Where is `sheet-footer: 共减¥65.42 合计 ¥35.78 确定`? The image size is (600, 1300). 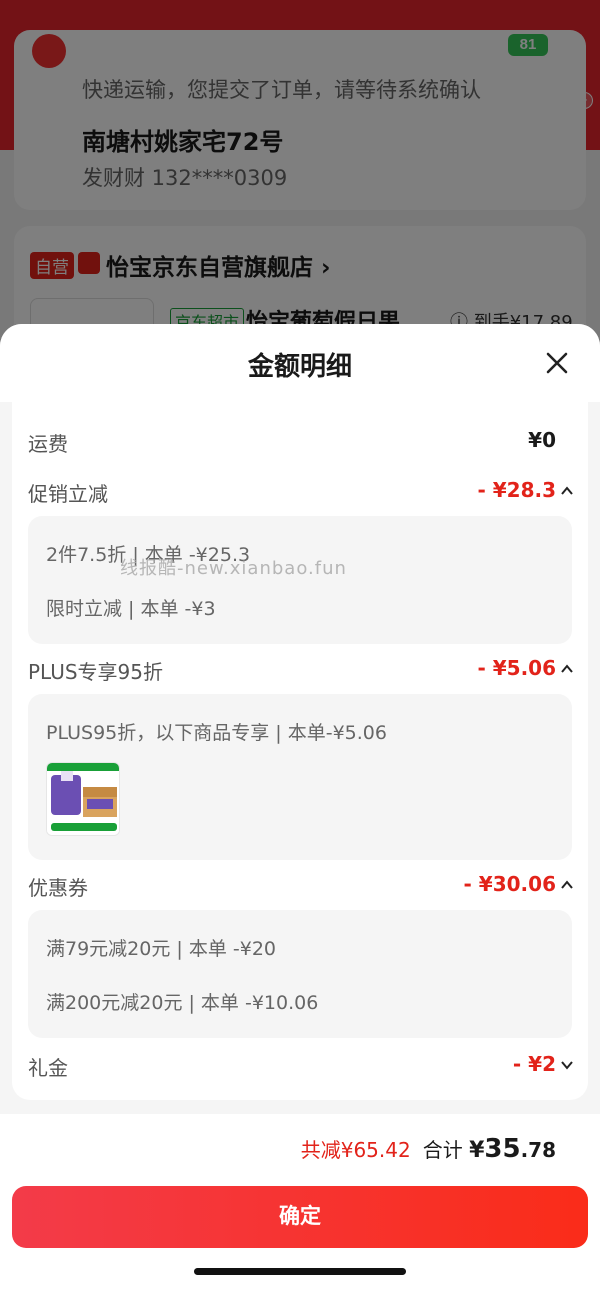
sheet-footer: 共减¥65.42 合计 ¥35.78 确定 is located at coordinates (300, 1207).